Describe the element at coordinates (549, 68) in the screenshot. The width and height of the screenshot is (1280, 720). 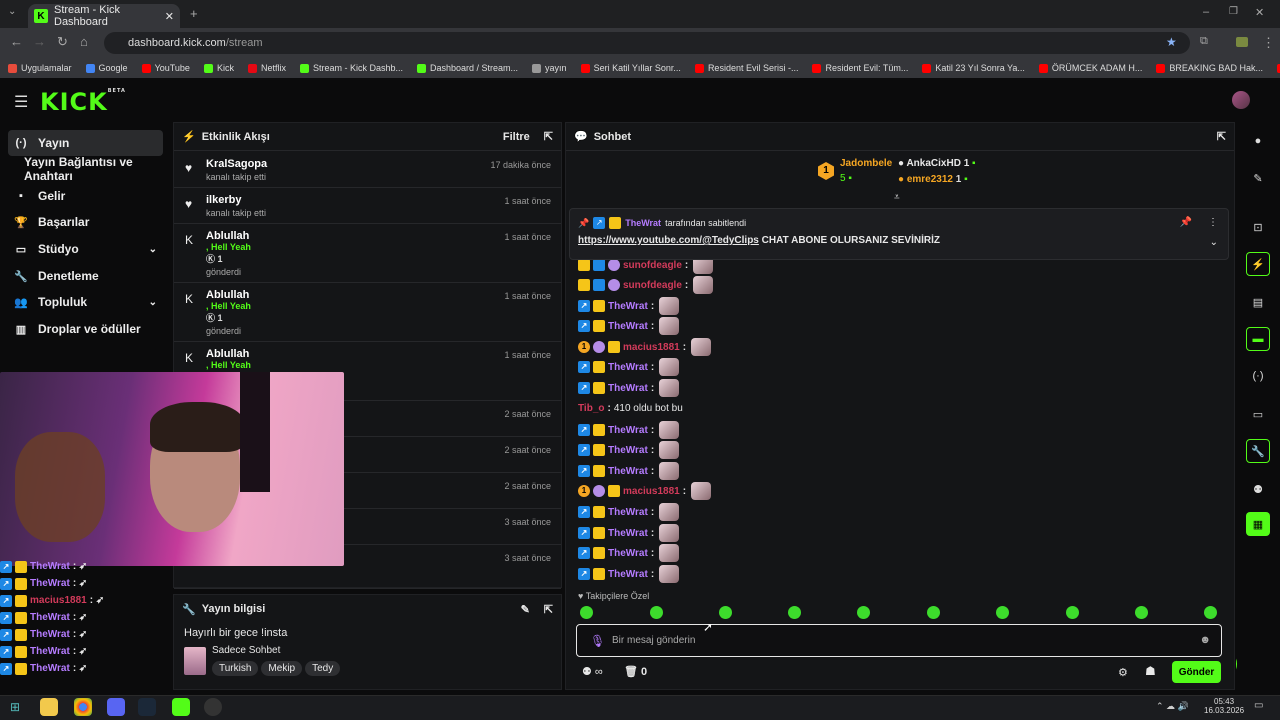
I see `bookmark-item: yayın` at that location.